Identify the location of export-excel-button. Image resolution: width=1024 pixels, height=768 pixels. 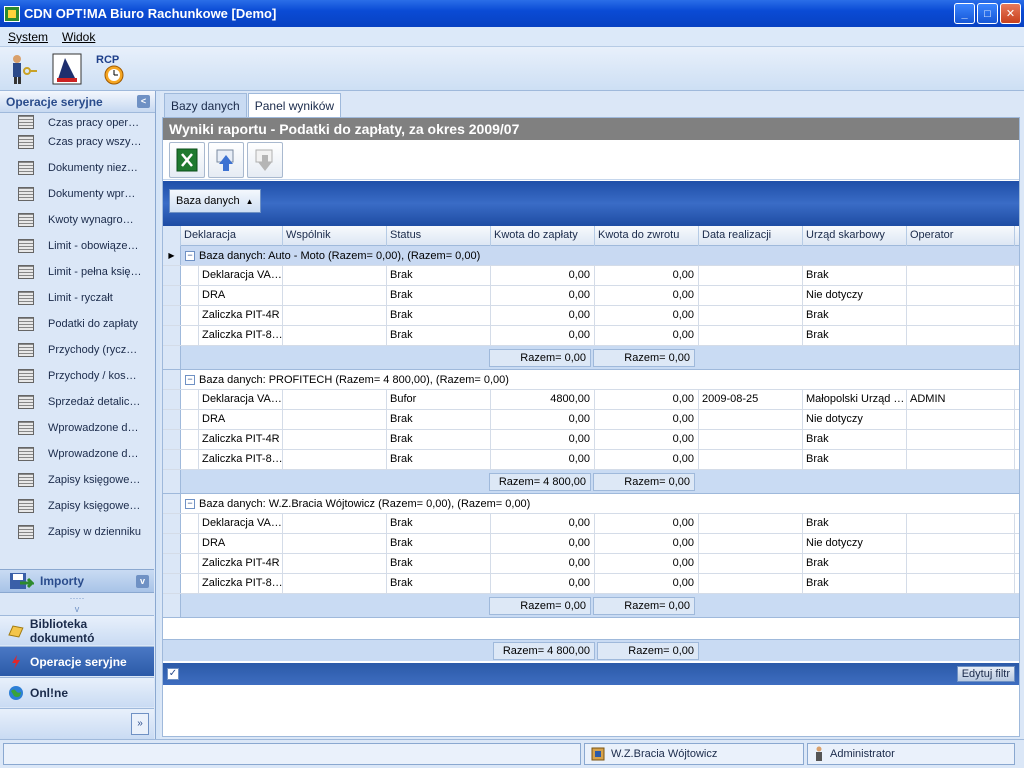
(187, 159).